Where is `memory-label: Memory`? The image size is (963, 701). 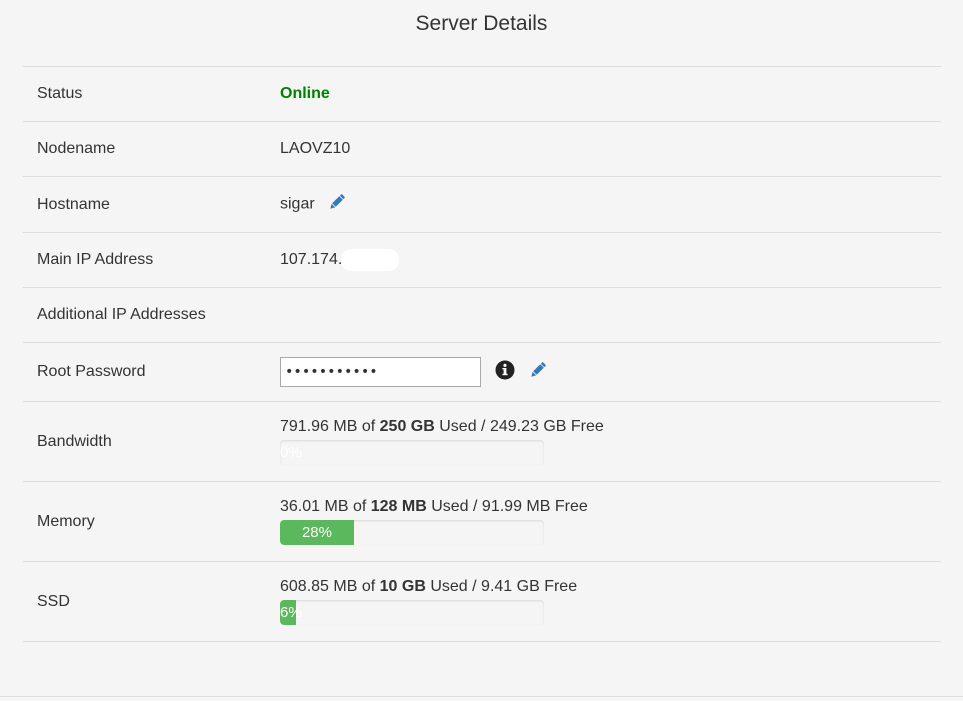 memory-label: Memory is located at coordinates (144, 521).